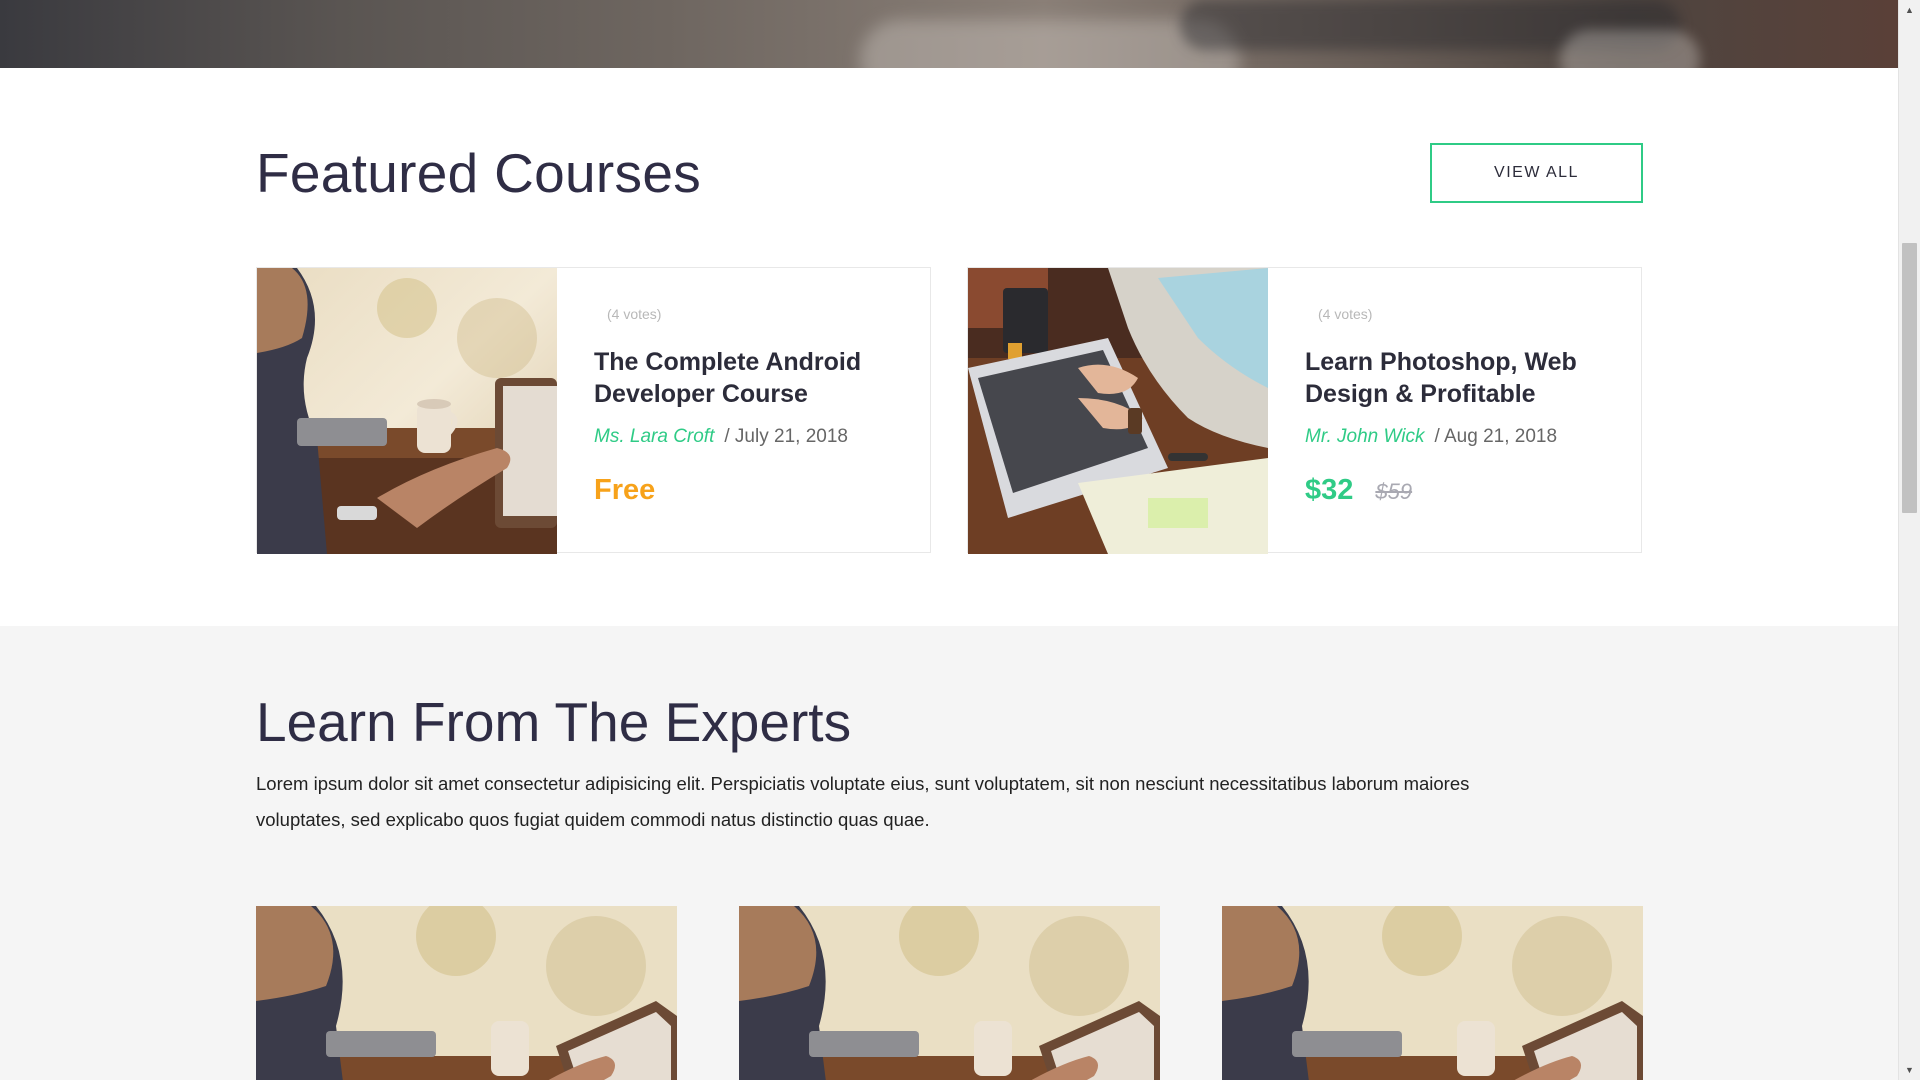  Describe the element at coordinates (786, 436) in the screenshot. I see `course-date: / July 21, 2018` at that location.